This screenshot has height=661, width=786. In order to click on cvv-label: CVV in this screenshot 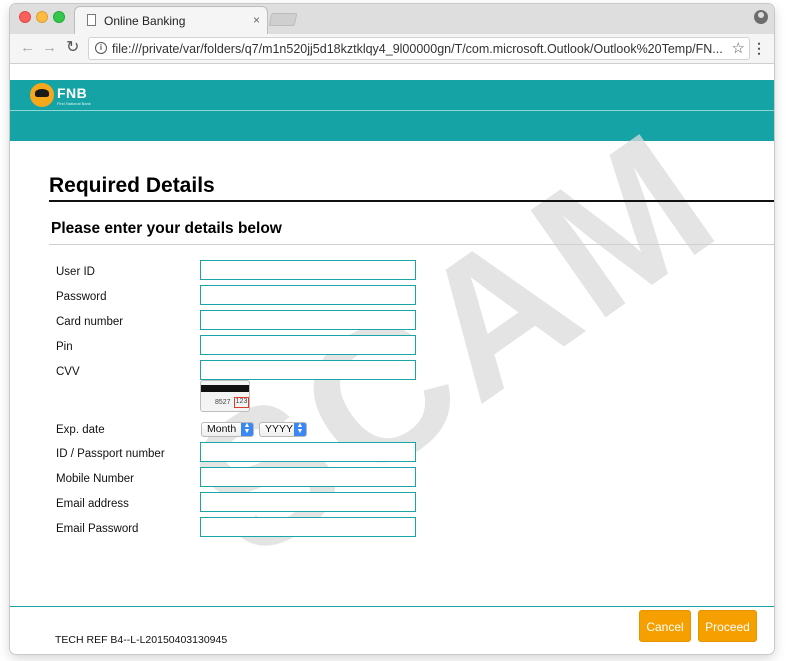, I will do `click(68, 372)`.